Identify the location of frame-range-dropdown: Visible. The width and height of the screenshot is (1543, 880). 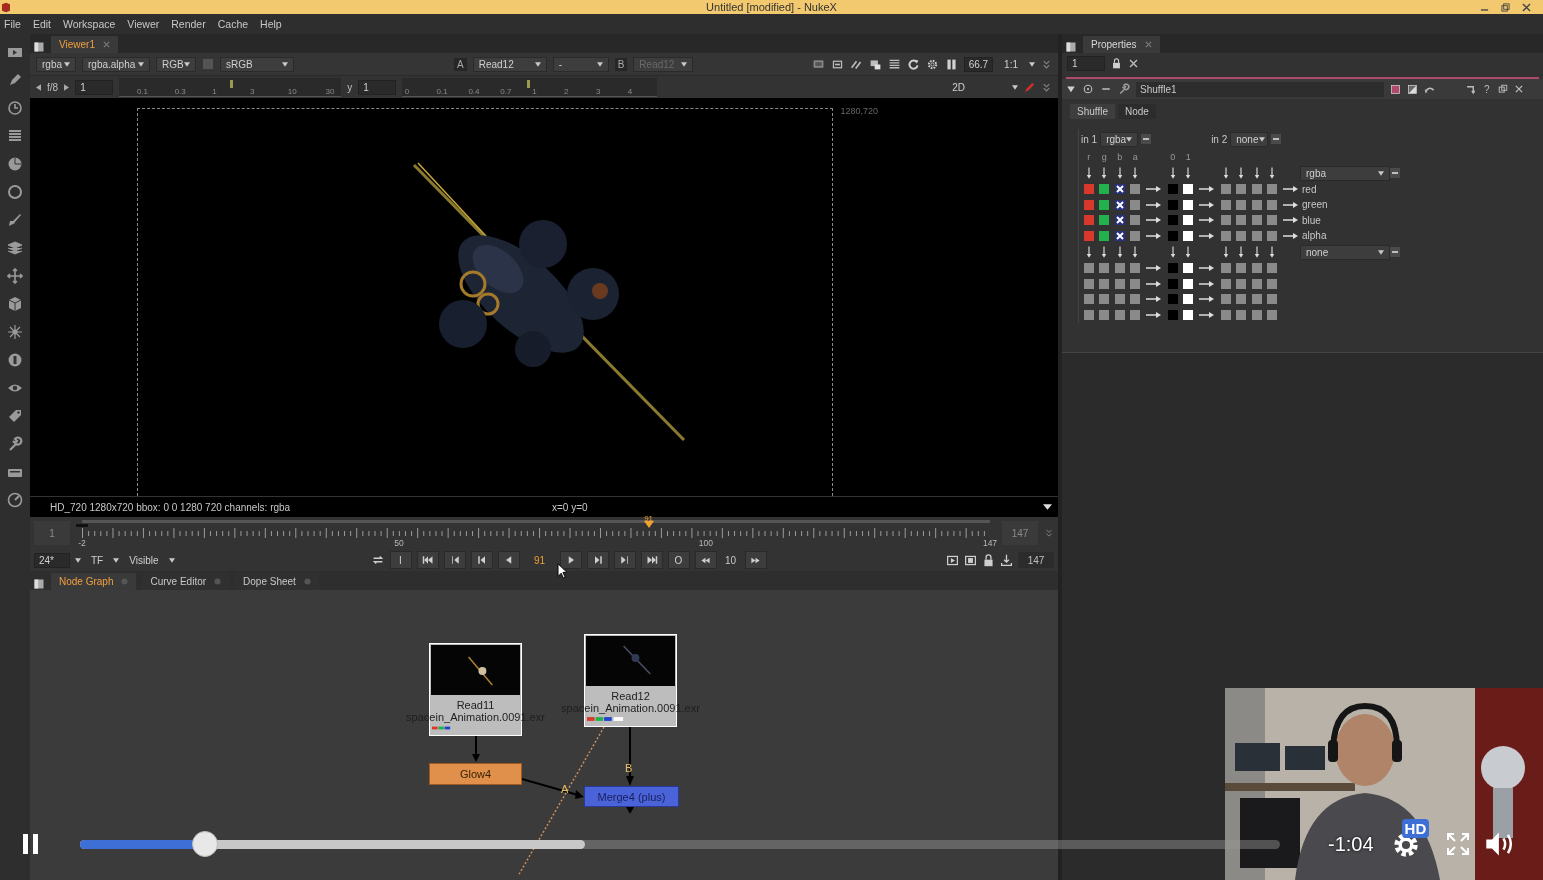
(144, 560).